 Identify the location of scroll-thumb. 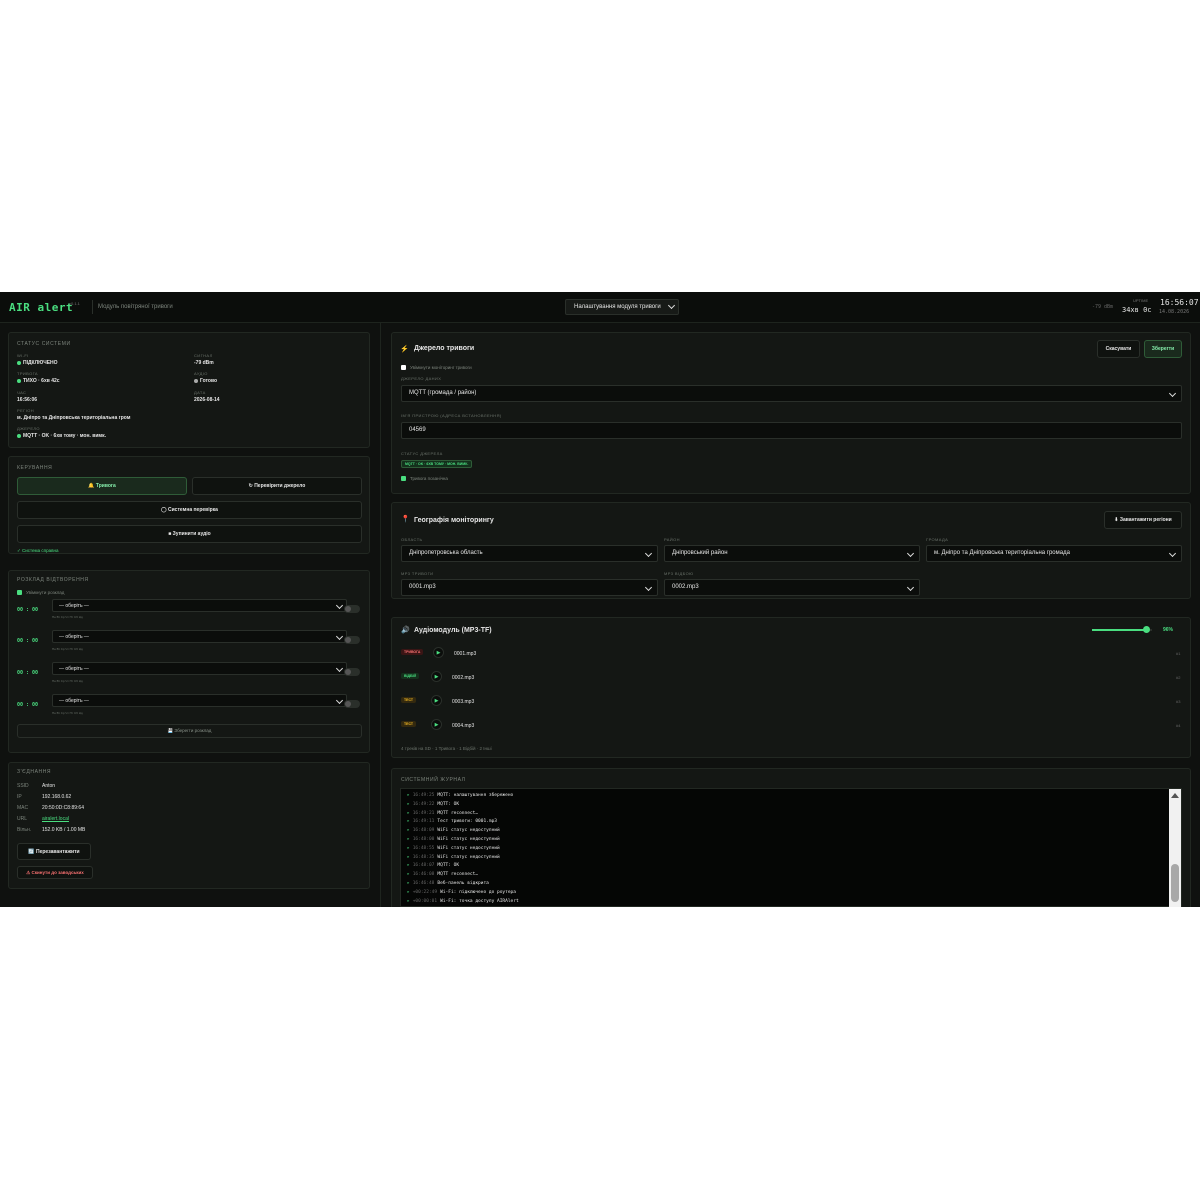
(1175, 883).